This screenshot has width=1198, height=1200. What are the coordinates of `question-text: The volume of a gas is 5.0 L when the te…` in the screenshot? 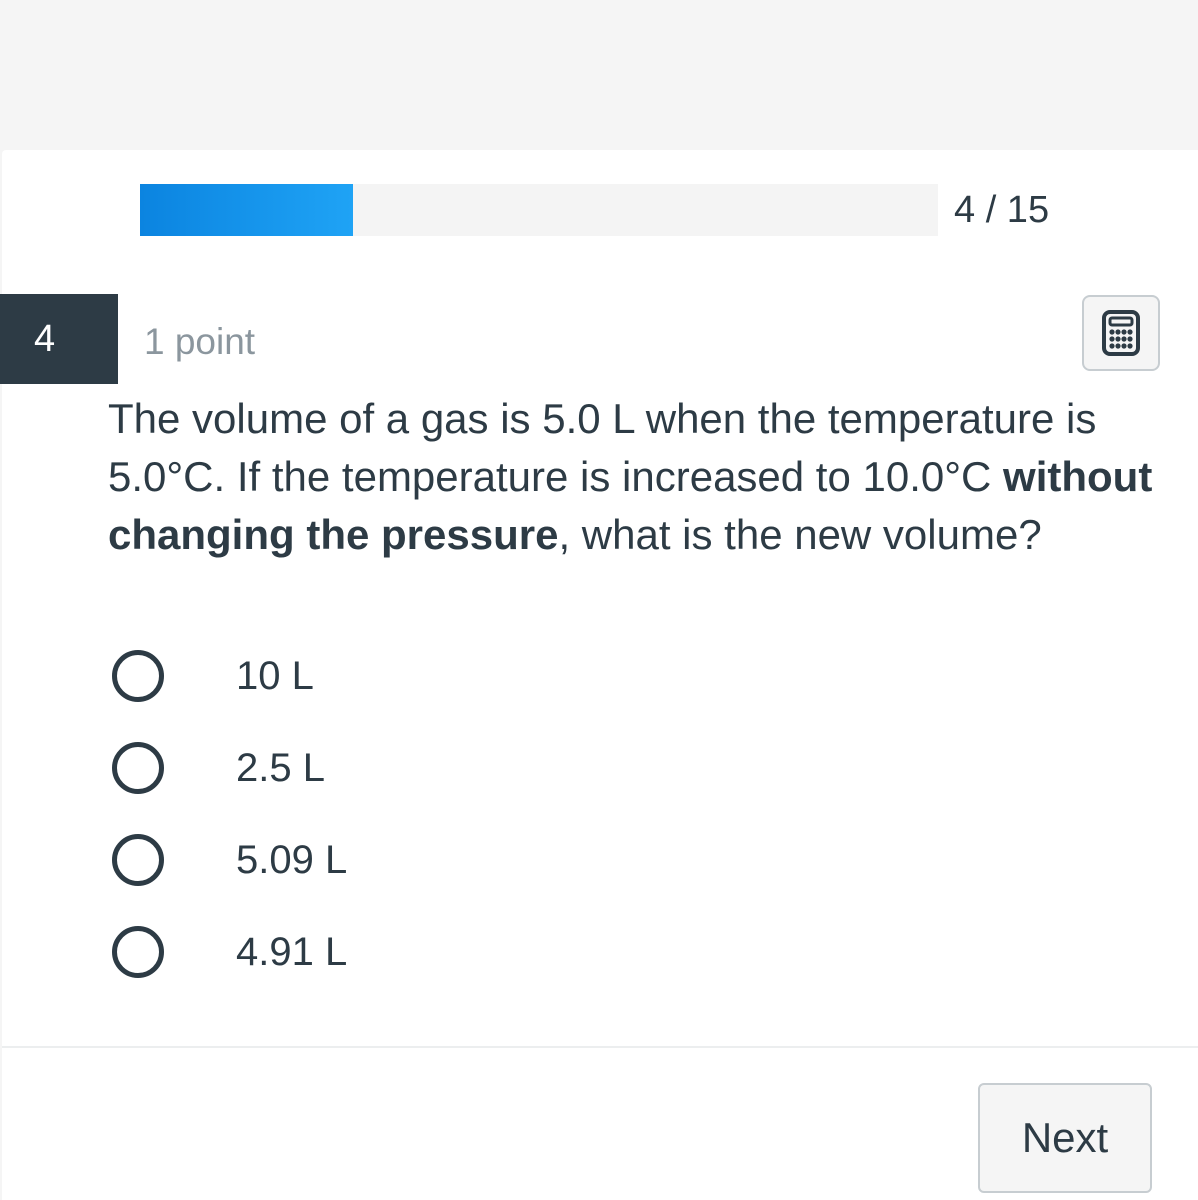 It's located at (643, 477).